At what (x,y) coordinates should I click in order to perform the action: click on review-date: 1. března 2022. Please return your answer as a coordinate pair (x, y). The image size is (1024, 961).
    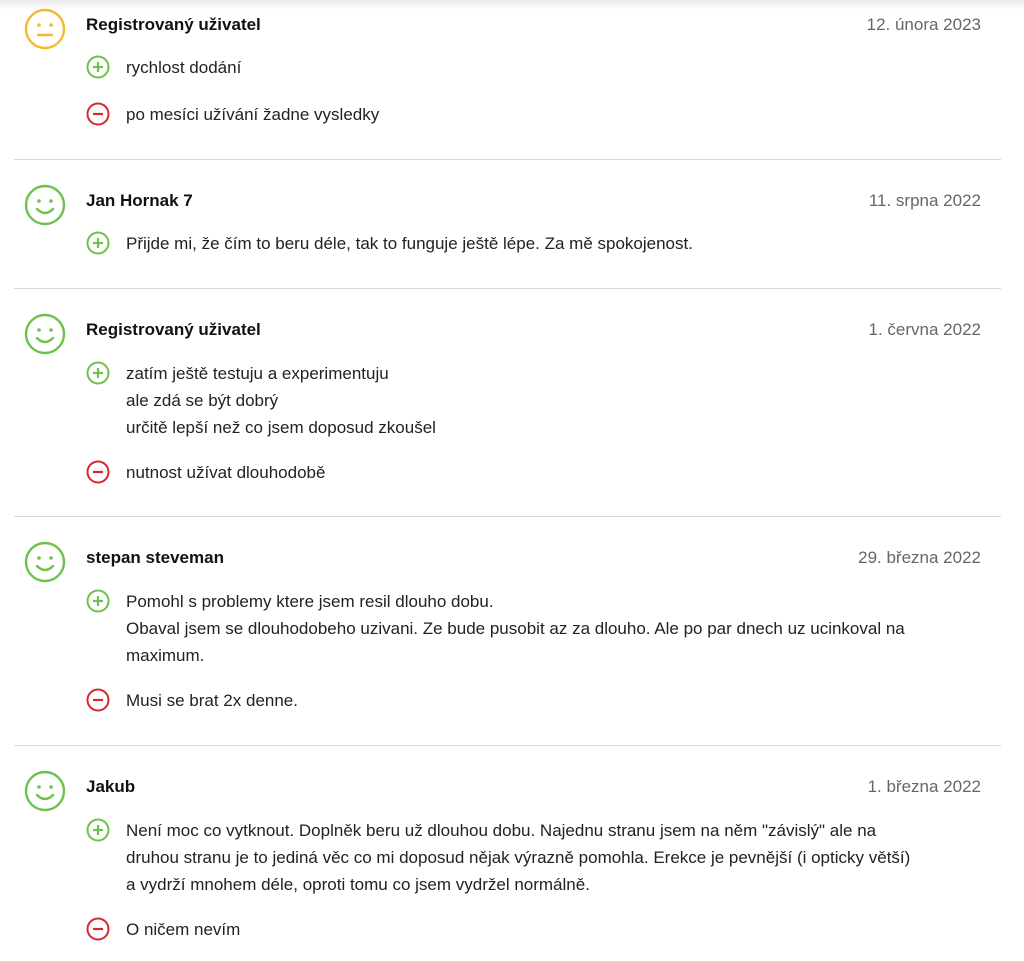
    Looking at the image, I should click on (924, 786).